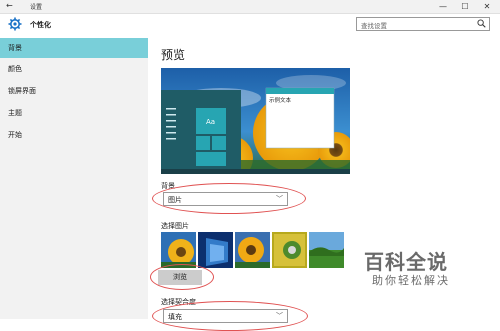 Image resolution: width=500 pixels, height=331 pixels. I want to click on sidebar-item-lock-screen: 锁屏界面, so click(74, 91).